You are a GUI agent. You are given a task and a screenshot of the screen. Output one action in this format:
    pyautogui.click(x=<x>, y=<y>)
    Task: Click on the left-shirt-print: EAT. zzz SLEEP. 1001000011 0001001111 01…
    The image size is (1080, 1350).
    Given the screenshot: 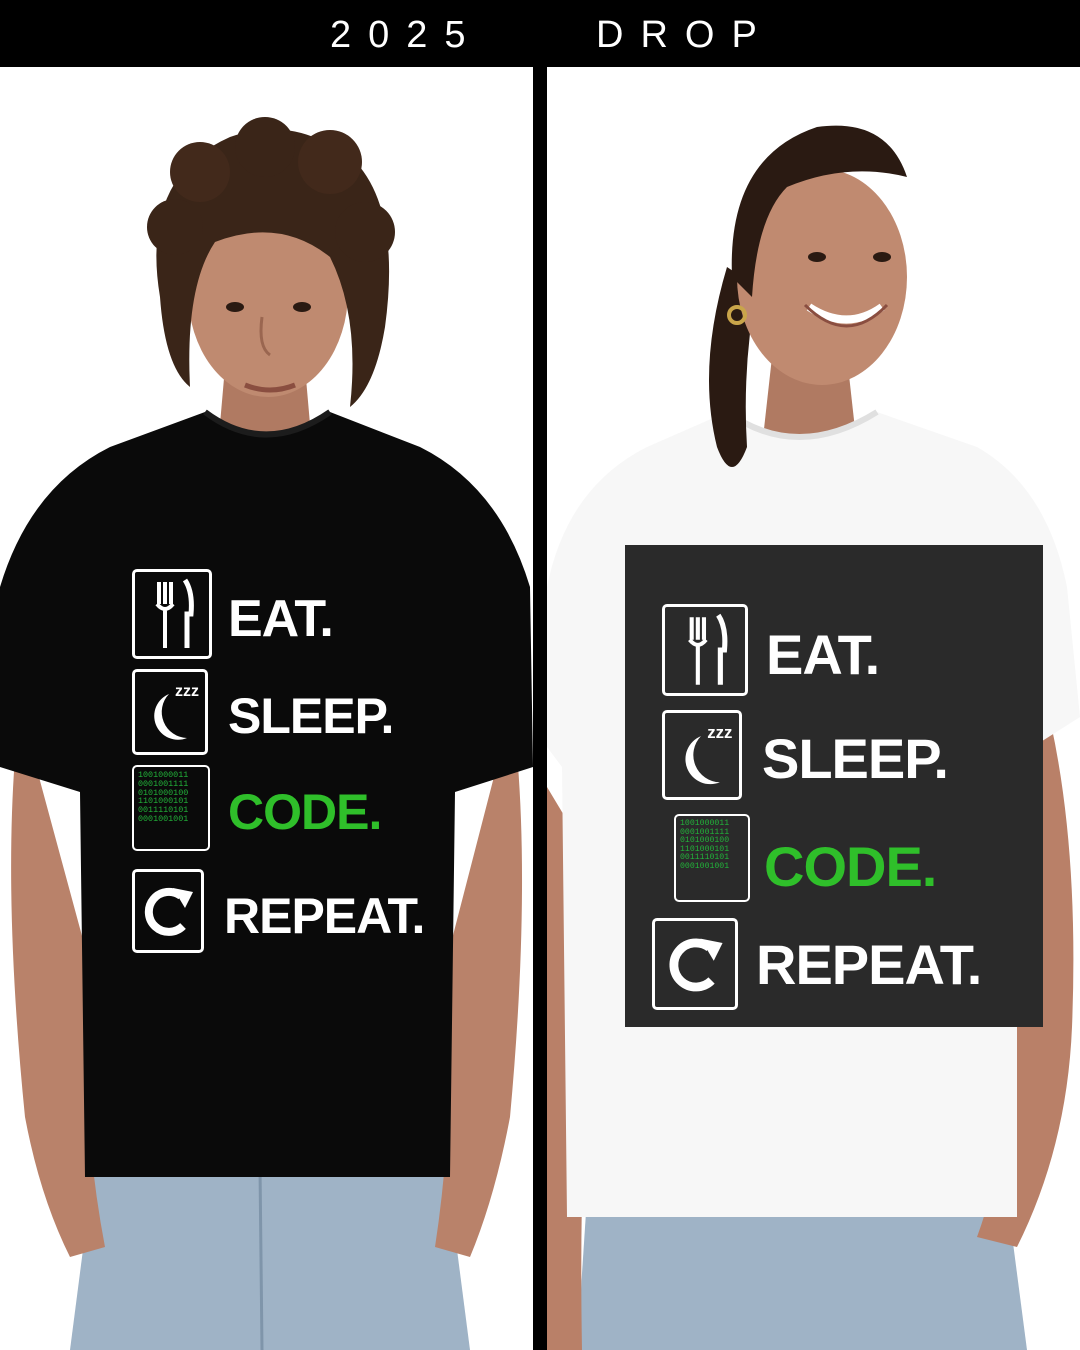 What is the action you would take?
    pyautogui.click(x=282, y=764)
    